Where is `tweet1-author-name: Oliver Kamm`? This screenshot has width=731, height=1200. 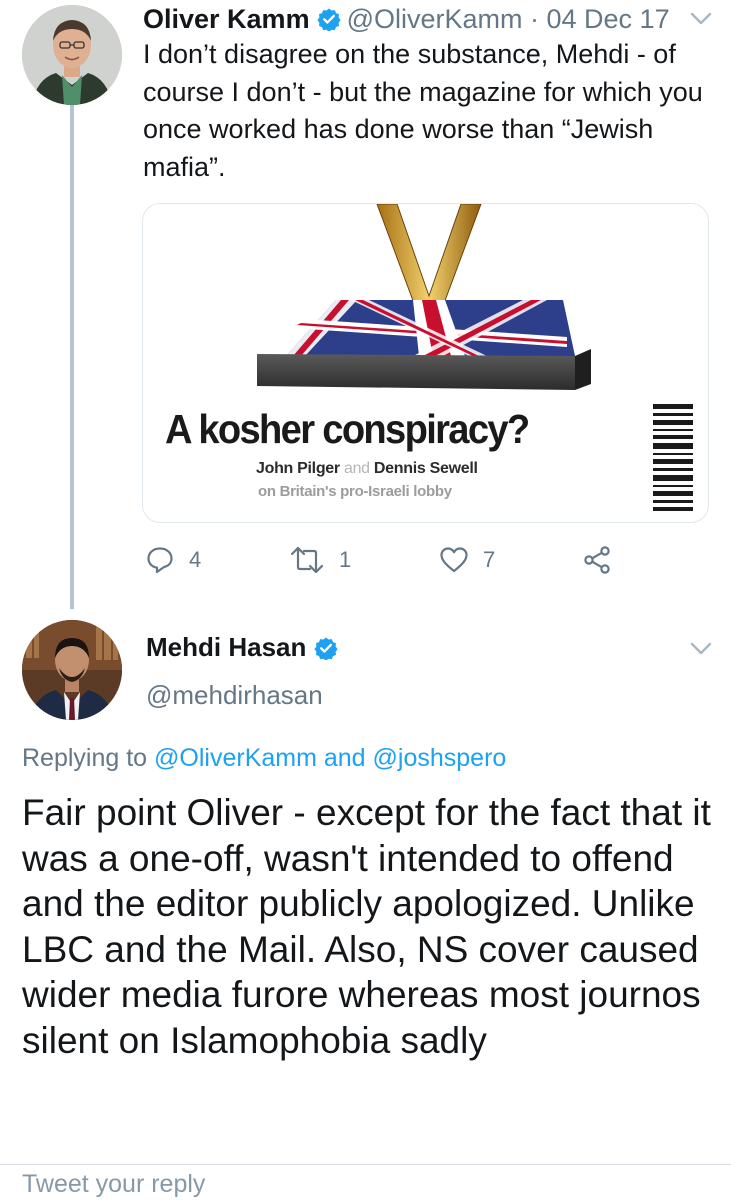 tweet1-author-name: Oliver Kamm is located at coordinates (226, 19).